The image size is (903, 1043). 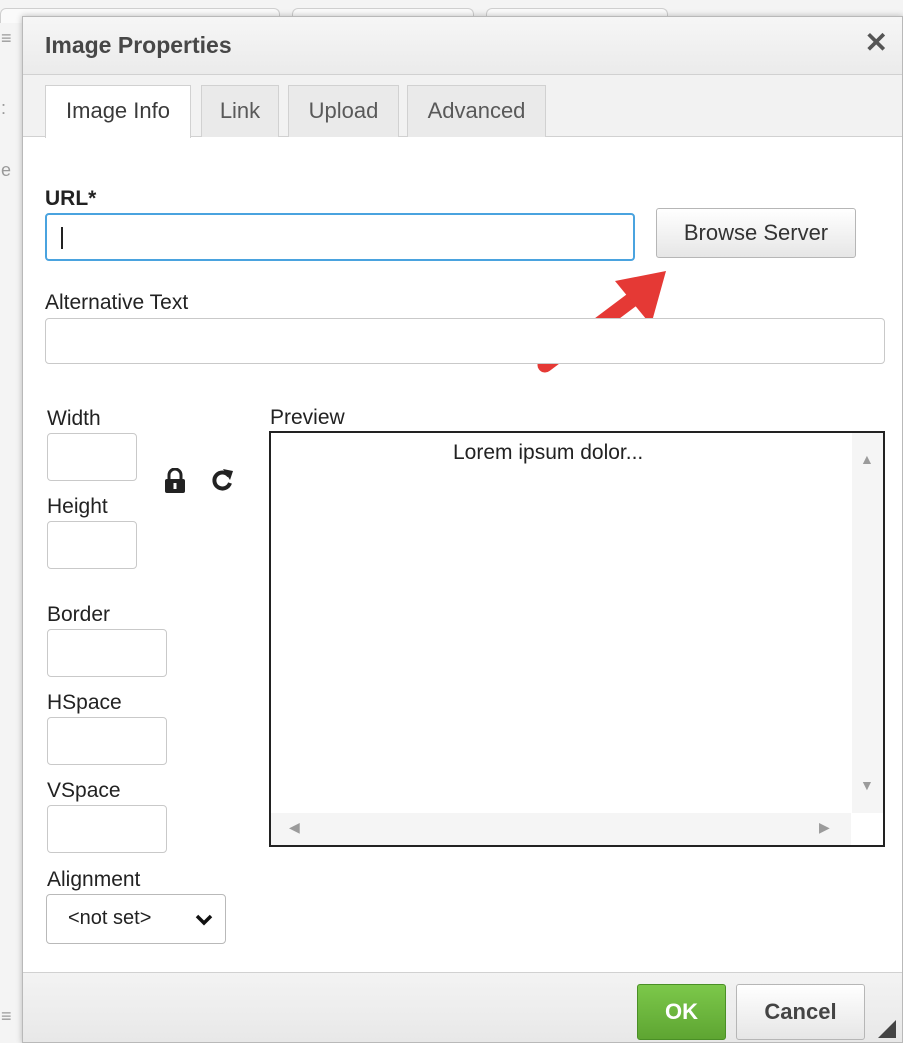 What do you see at coordinates (6, 170) in the screenshot?
I see `background-icon: e` at bounding box center [6, 170].